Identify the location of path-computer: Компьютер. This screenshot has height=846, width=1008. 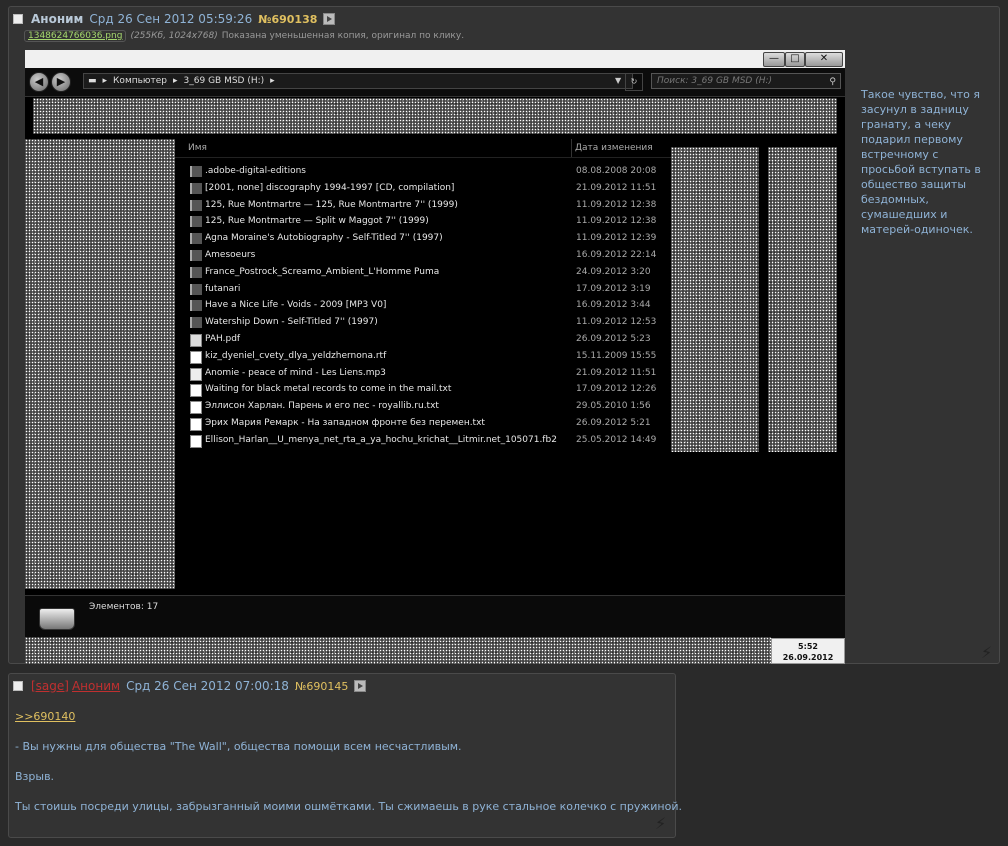
(140, 81).